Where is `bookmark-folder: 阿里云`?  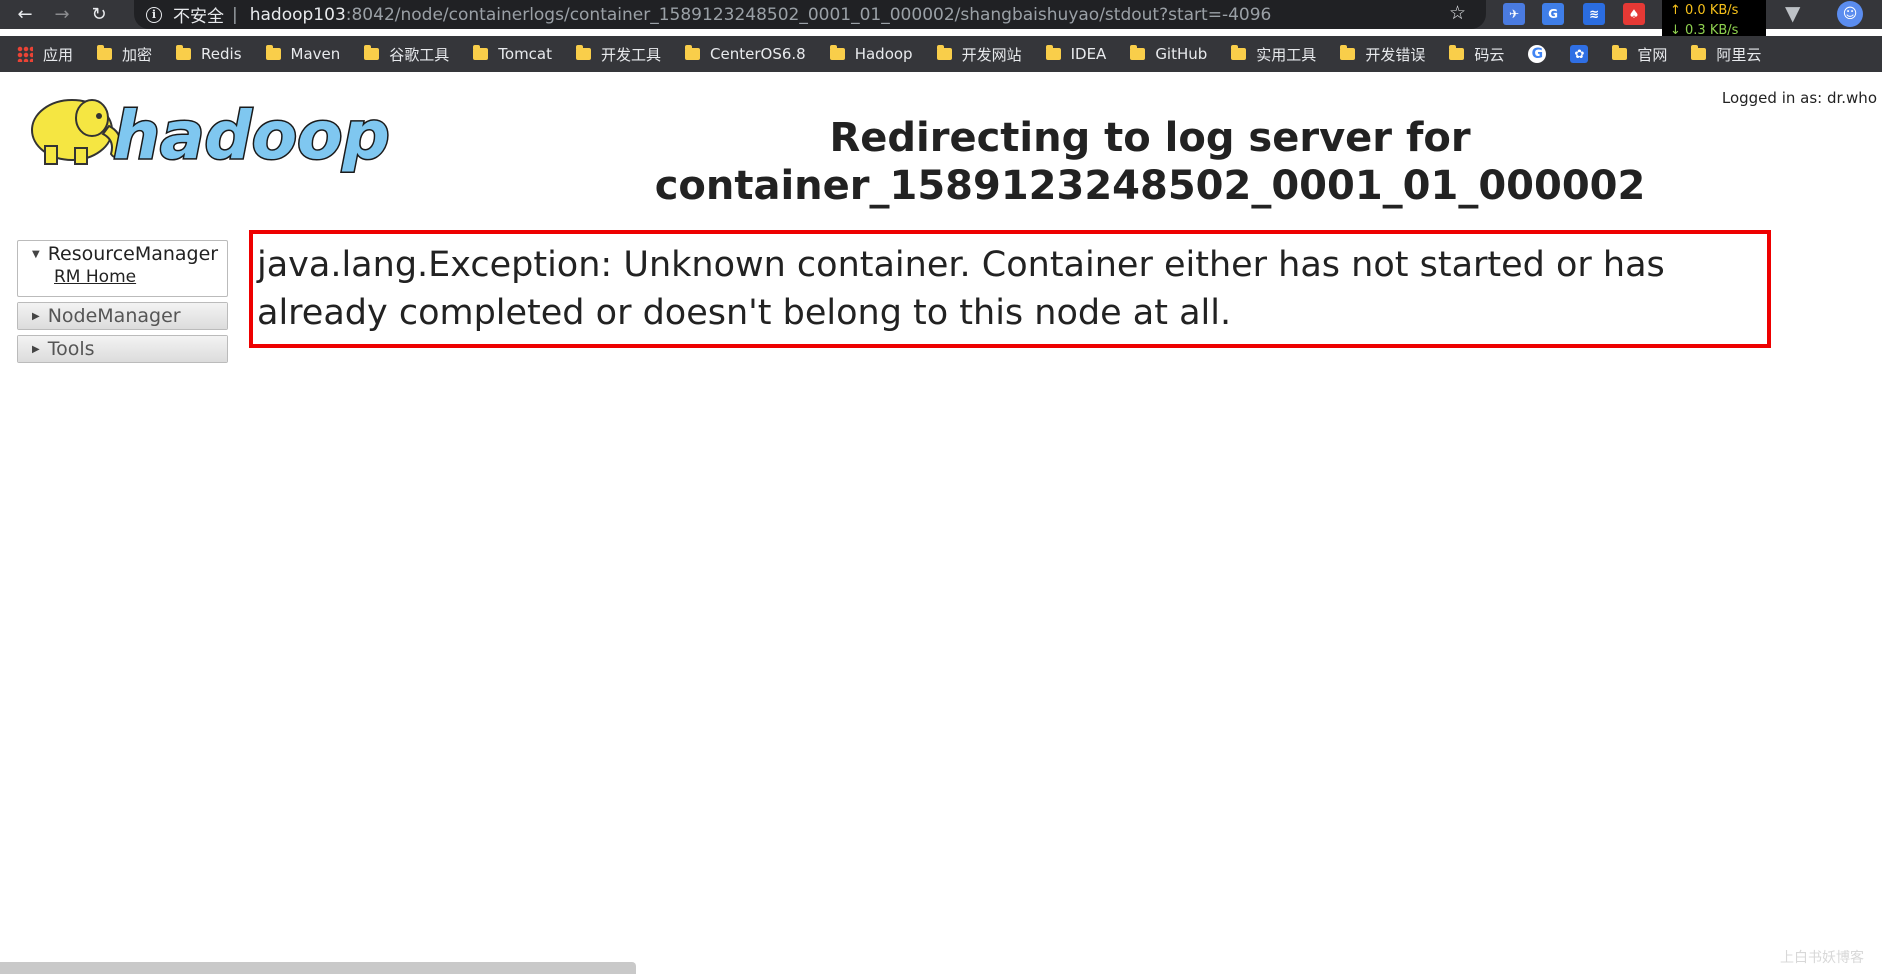
bookmark-folder: 阿里云 is located at coordinates (1726, 54).